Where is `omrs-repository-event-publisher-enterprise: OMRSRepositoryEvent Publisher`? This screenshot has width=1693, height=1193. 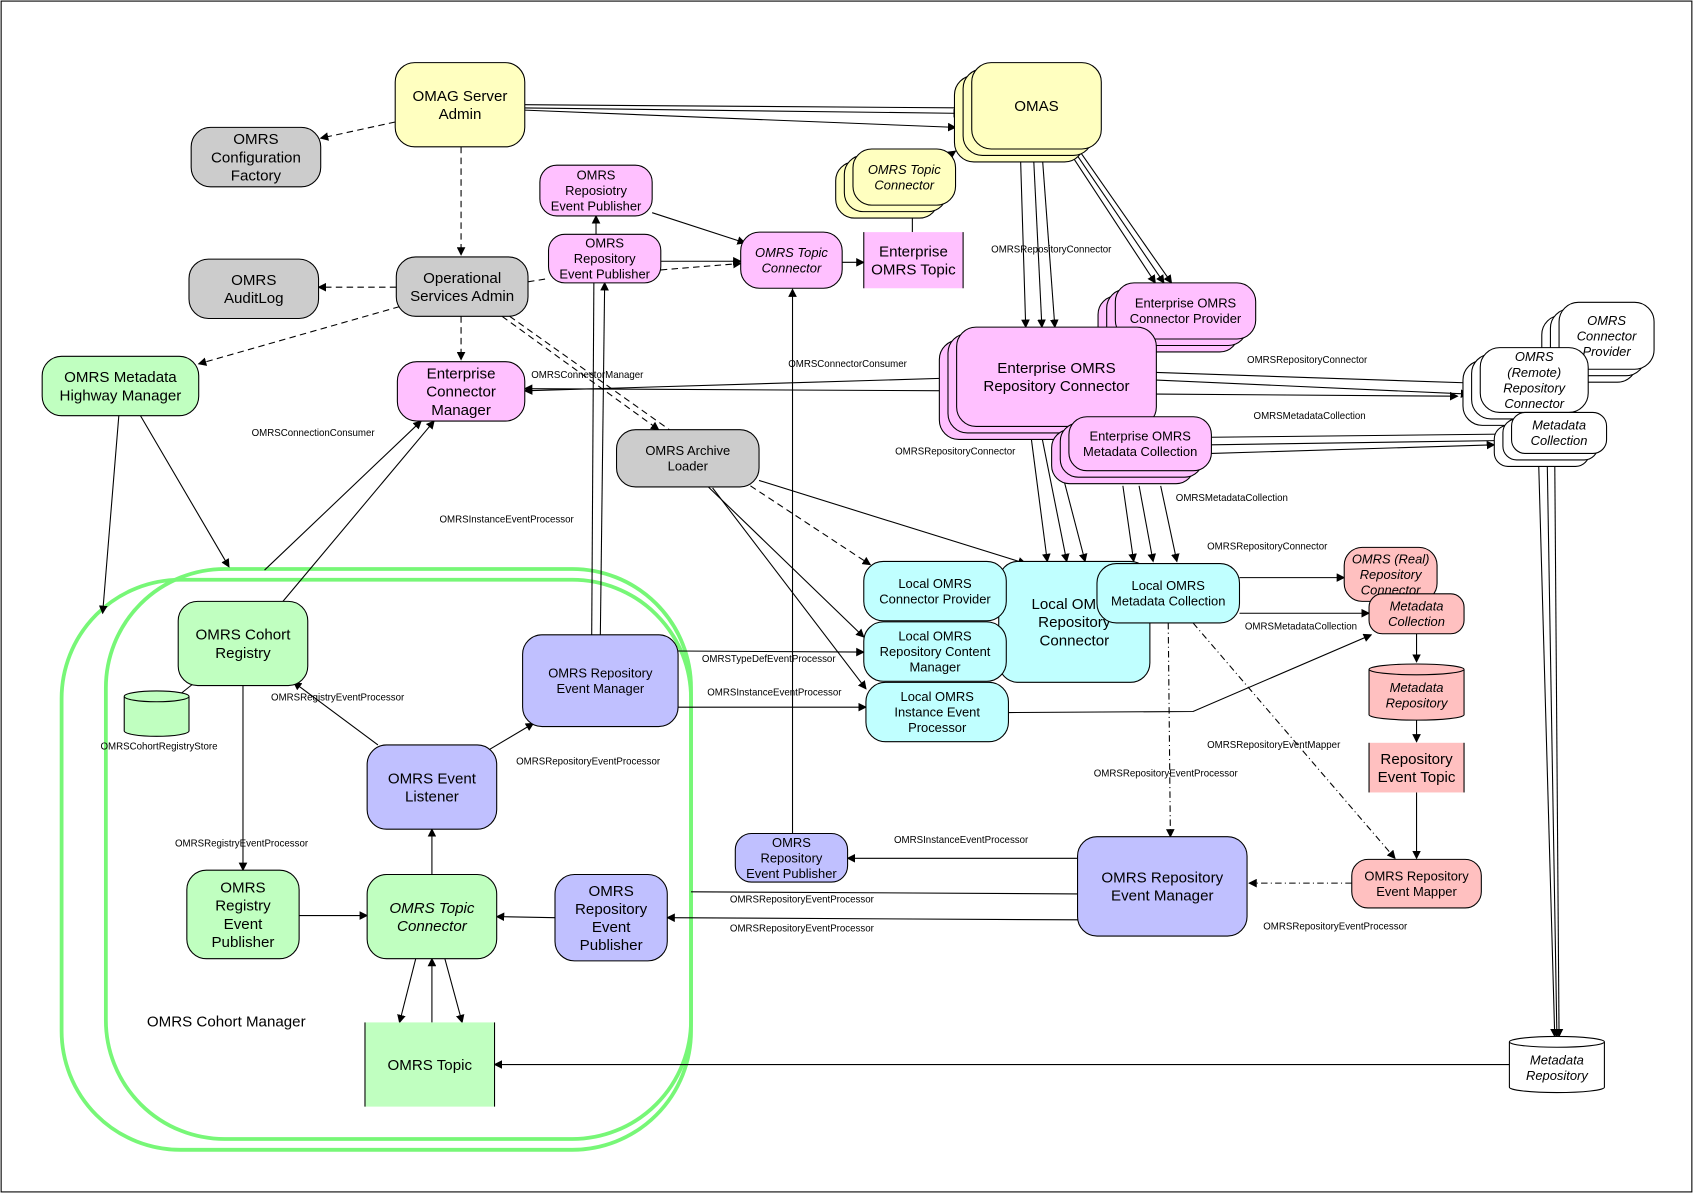 omrs-repository-event-publisher-enterprise: OMRSRepositoryEvent Publisher is located at coordinates (604, 258).